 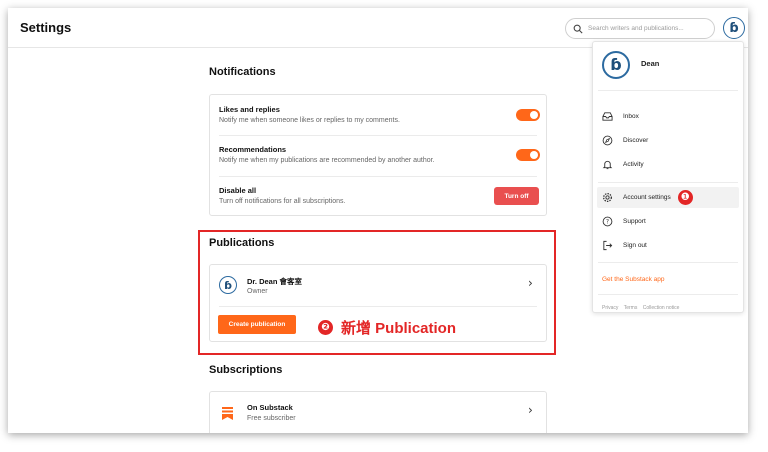 What do you see at coordinates (661, 308) in the screenshot?
I see `collection-notice-link: Collection notice` at bounding box center [661, 308].